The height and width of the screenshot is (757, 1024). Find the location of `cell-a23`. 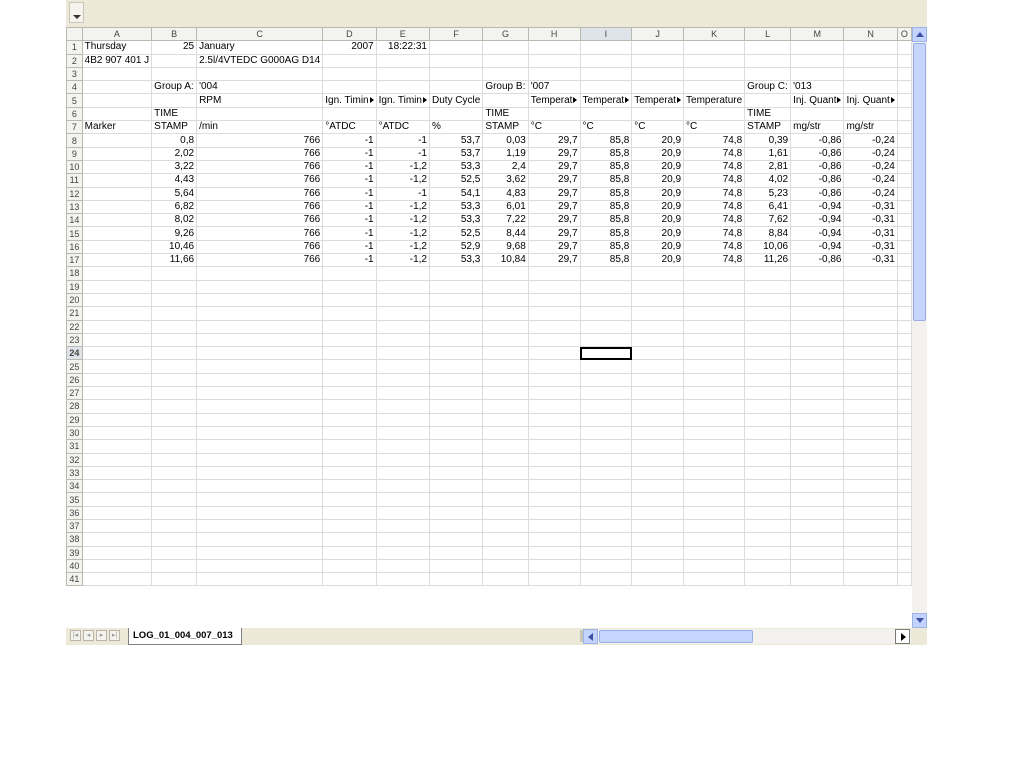

cell-a23 is located at coordinates (117, 340).